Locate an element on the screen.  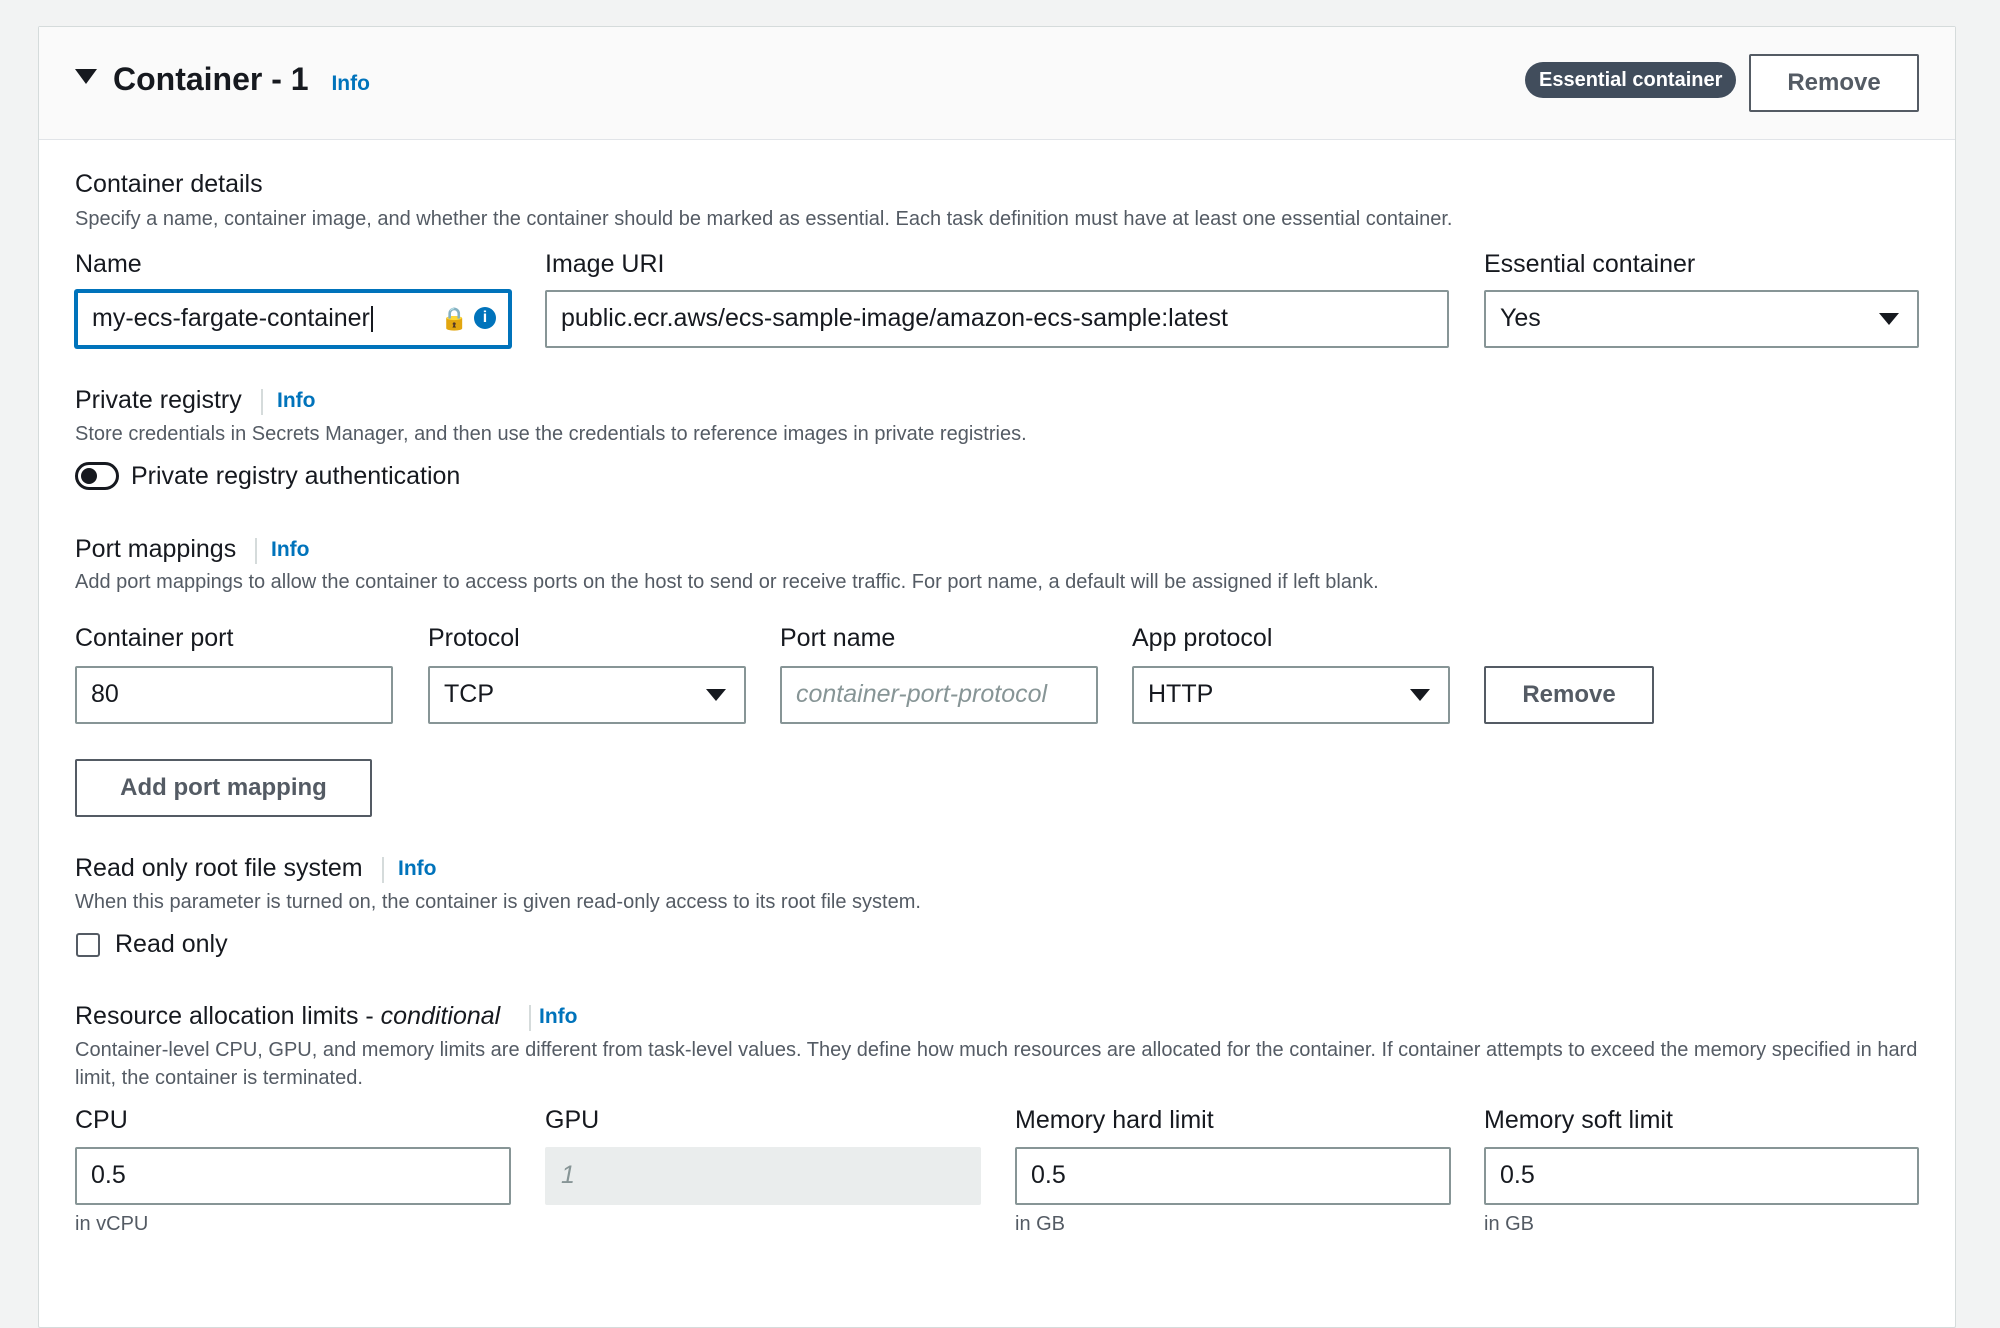
private-registry-info-link: Info is located at coordinates (296, 401).